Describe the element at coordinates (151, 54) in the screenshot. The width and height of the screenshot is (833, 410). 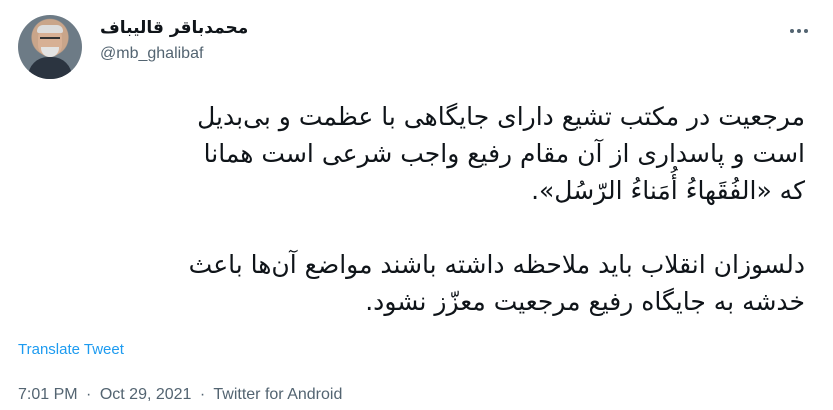
I see `author-handle: @mb_ghalibaf` at that location.